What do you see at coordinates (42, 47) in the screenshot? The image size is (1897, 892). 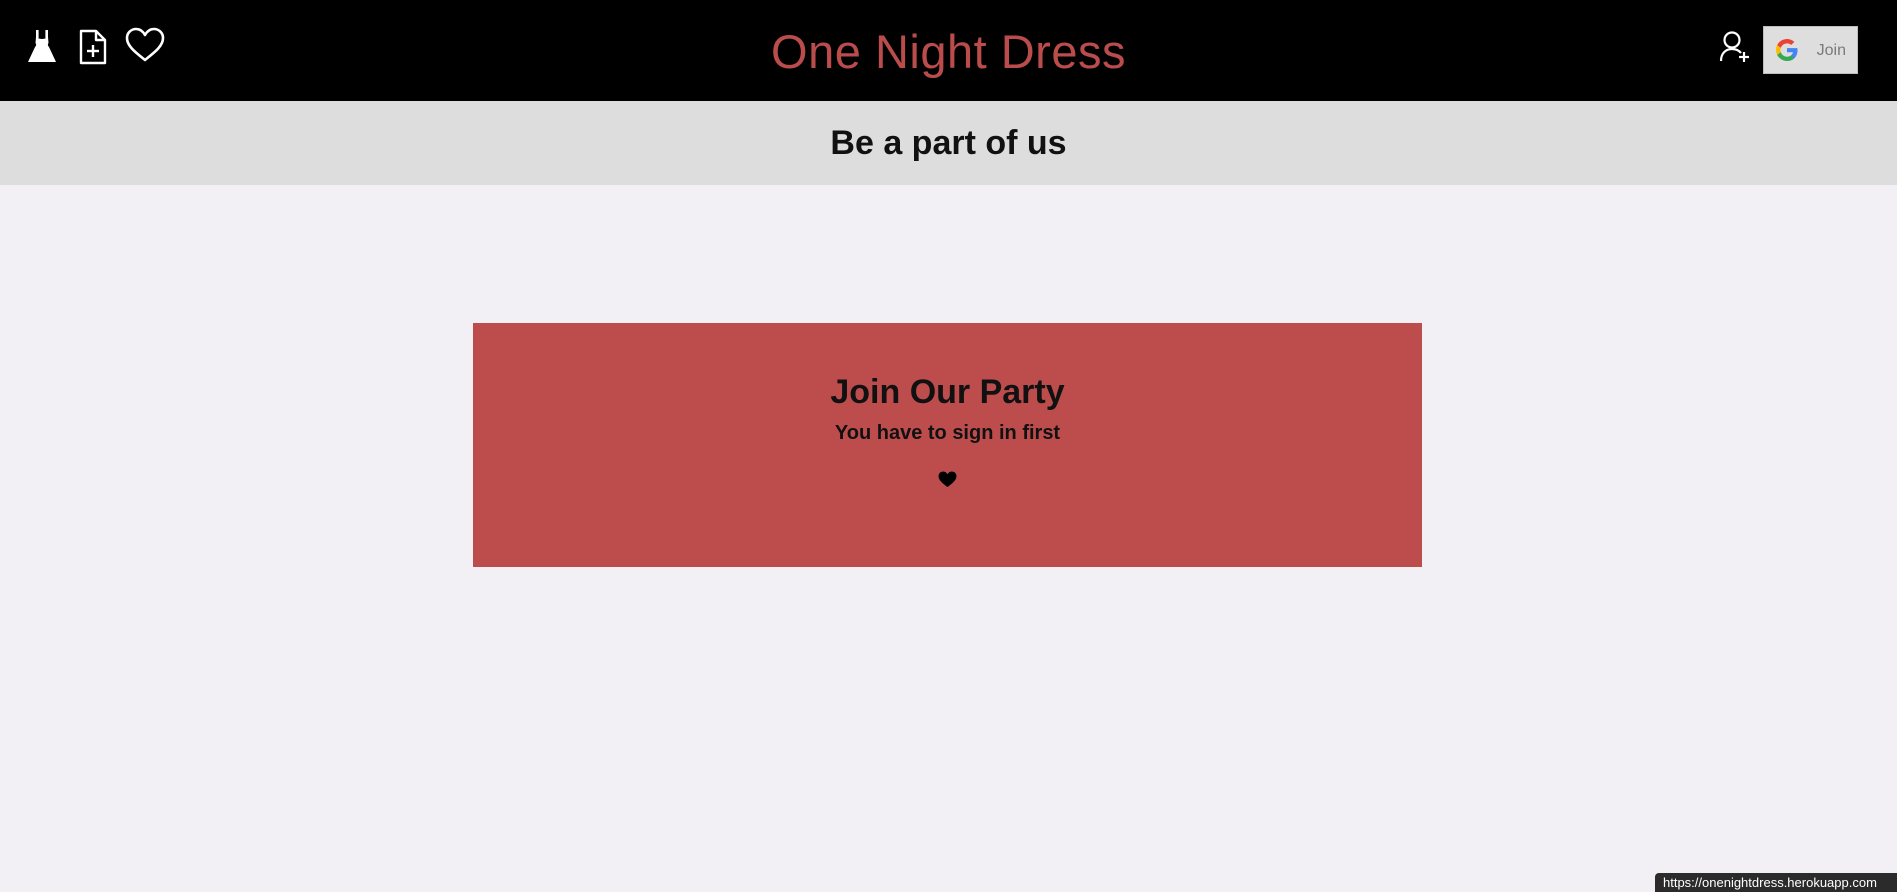 I see `dress-icon` at bounding box center [42, 47].